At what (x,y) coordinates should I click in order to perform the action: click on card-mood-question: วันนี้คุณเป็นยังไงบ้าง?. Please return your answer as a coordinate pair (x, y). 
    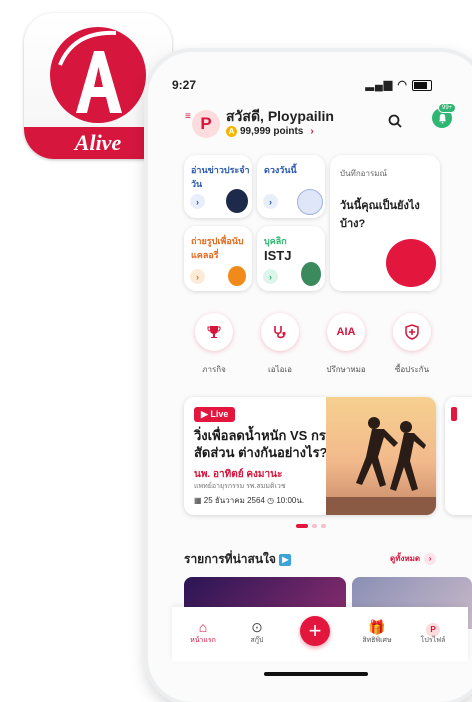
    Looking at the image, I should click on (380, 215).